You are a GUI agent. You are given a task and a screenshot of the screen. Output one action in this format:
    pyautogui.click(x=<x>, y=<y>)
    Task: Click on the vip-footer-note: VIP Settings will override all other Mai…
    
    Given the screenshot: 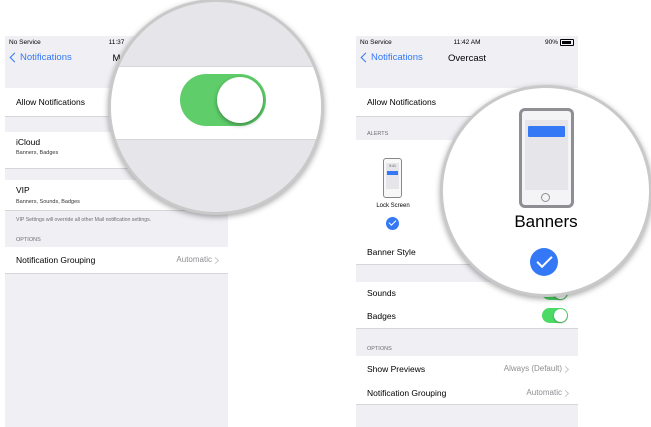 What is the action you would take?
    pyautogui.click(x=84, y=220)
    